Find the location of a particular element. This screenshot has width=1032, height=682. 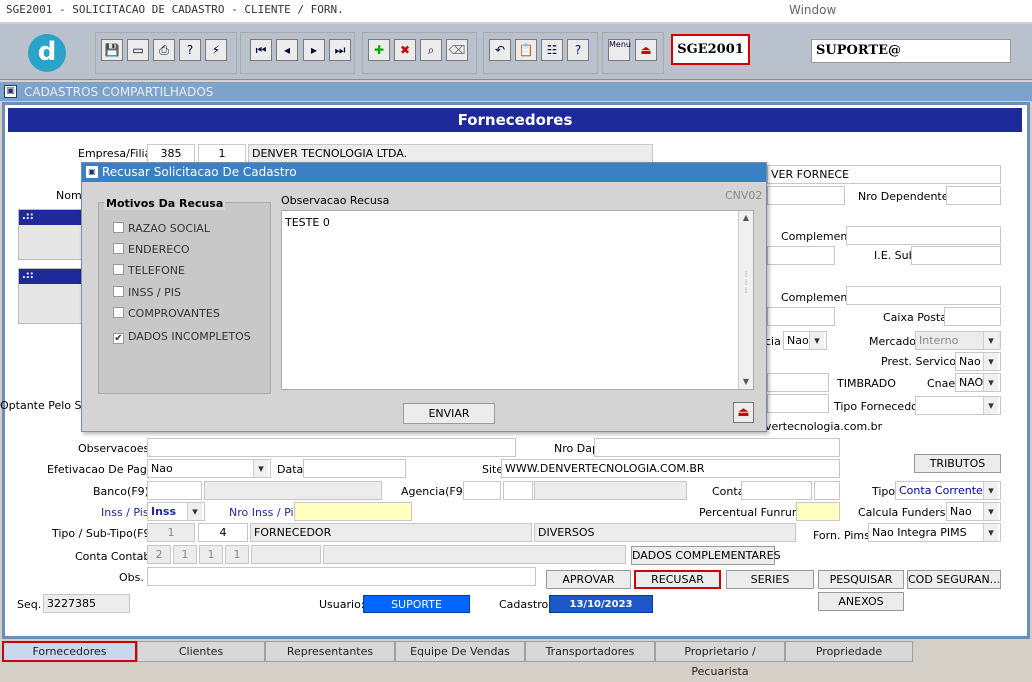

window-icon: ▭ is located at coordinates (138, 50).